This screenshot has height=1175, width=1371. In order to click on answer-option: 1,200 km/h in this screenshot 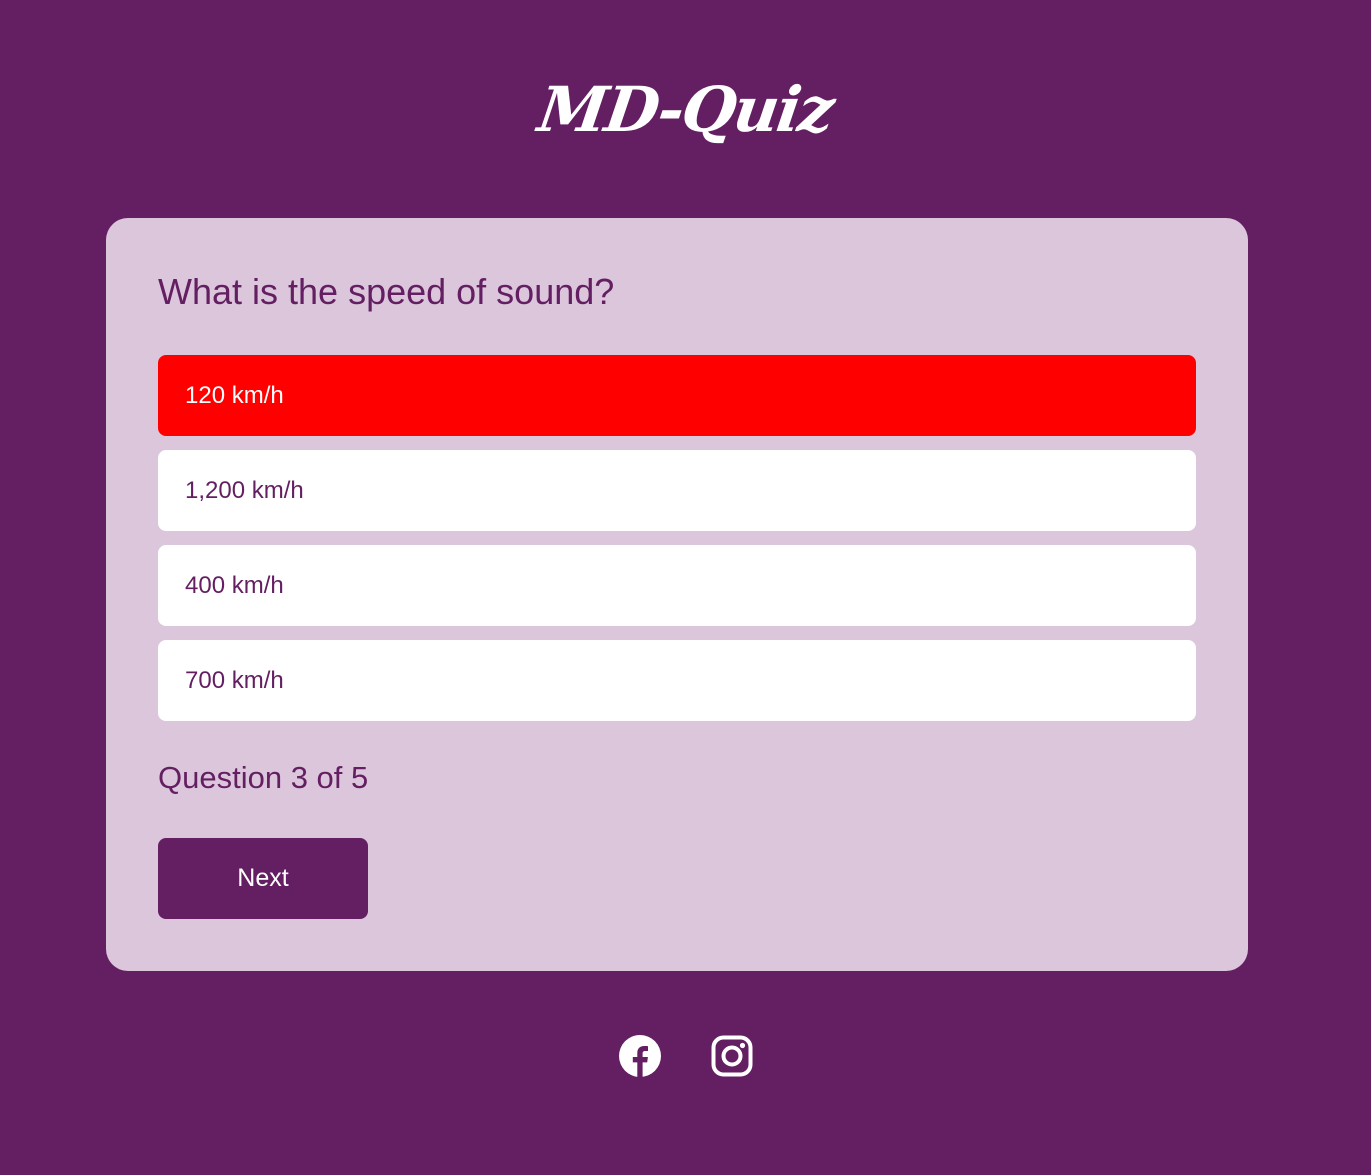, I will do `click(677, 490)`.